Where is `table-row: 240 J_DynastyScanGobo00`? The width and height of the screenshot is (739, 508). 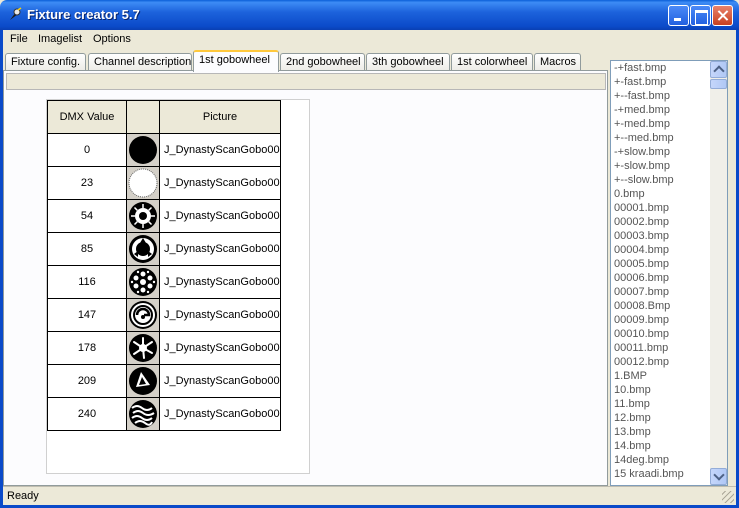 table-row: 240 J_DynastyScanGobo00 is located at coordinates (164, 414).